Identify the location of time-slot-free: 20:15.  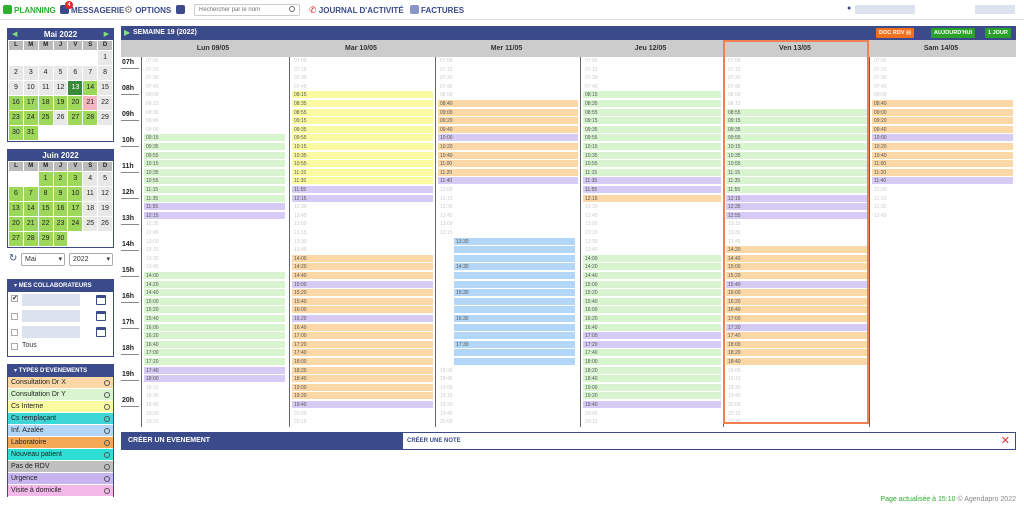
(652, 422).